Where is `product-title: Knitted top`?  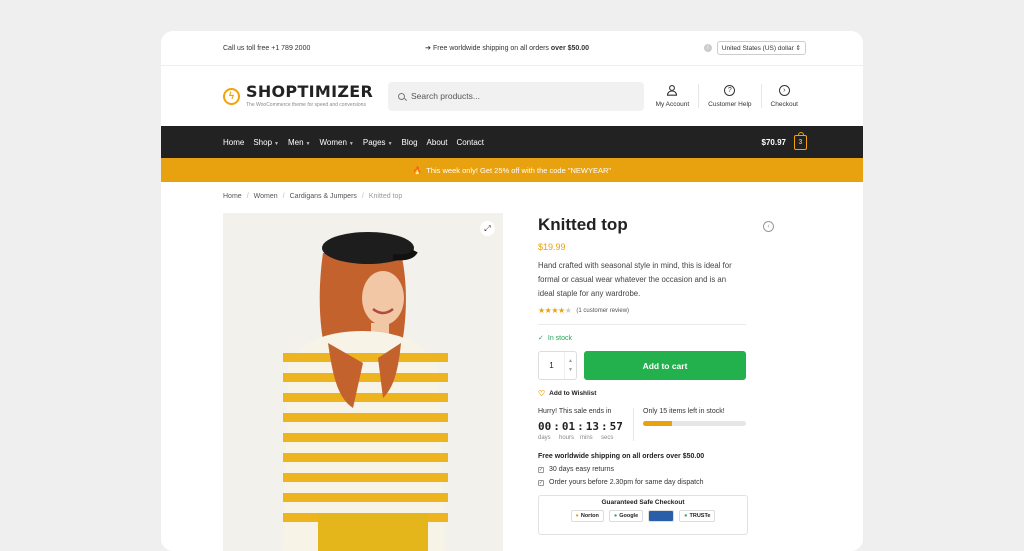
product-title: Knitted top is located at coordinates (583, 224).